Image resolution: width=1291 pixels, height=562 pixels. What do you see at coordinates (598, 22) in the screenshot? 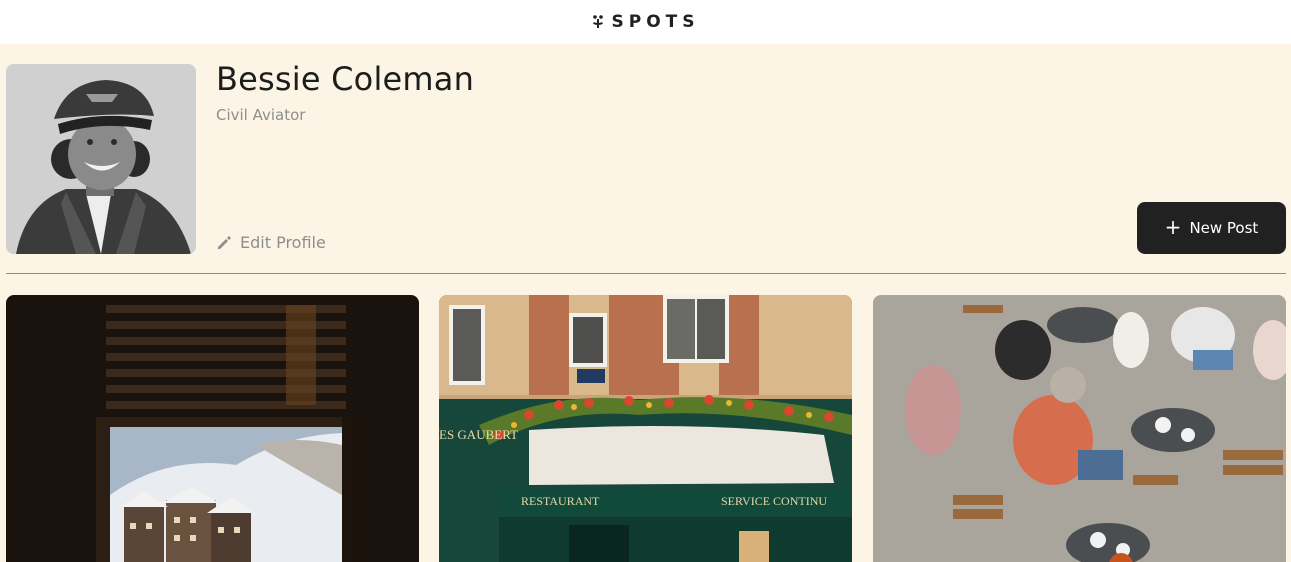
I see `sprout-icon` at bounding box center [598, 22].